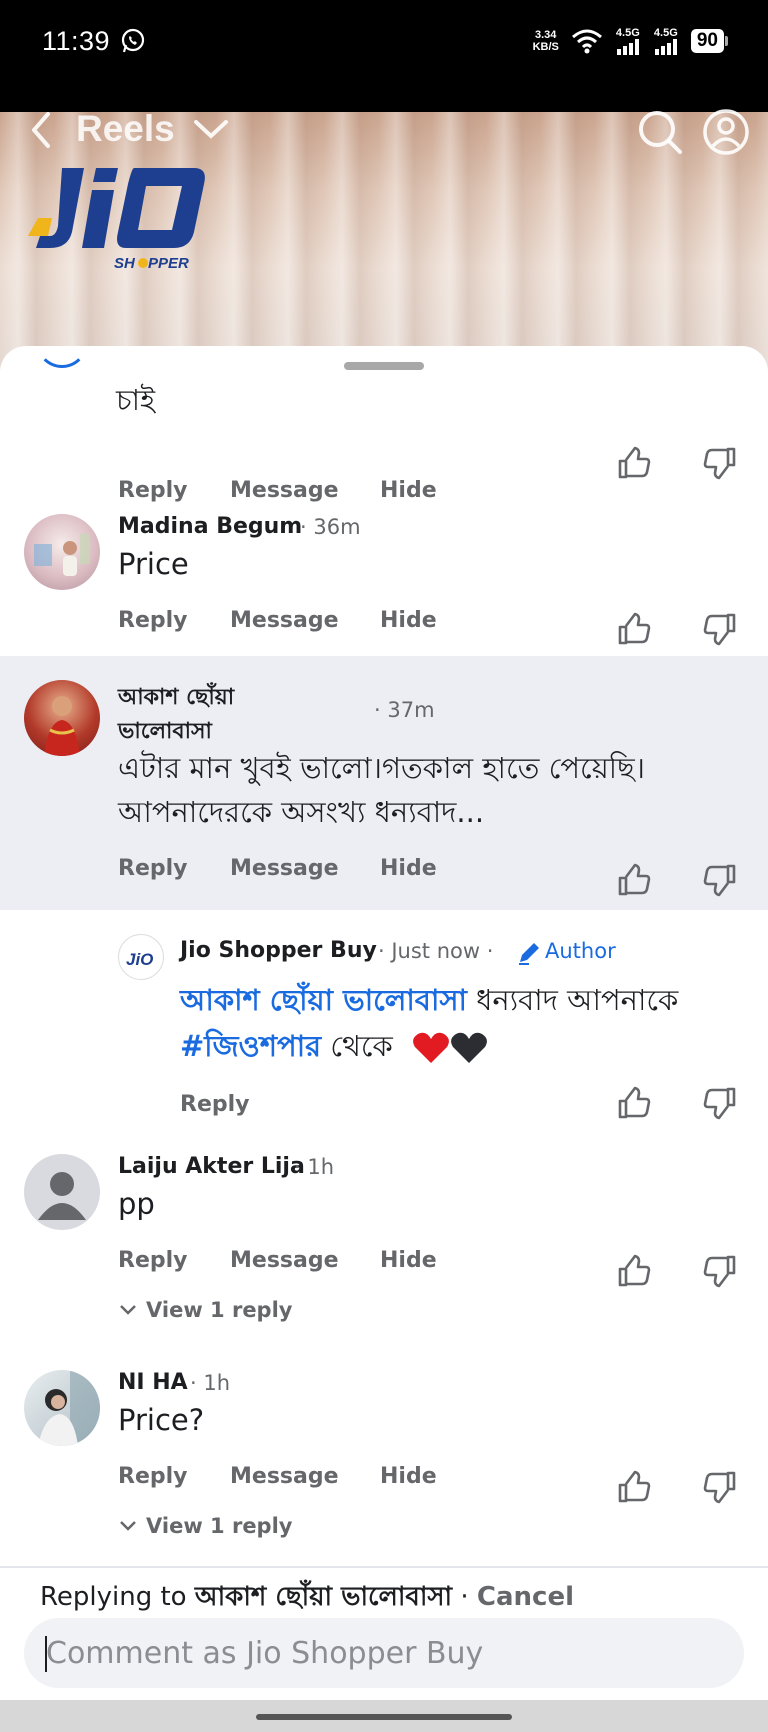  What do you see at coordinates (627, 33) in the screenshot?
I see `signal-1-label: 4.5G` at bounding box center [627, 33].